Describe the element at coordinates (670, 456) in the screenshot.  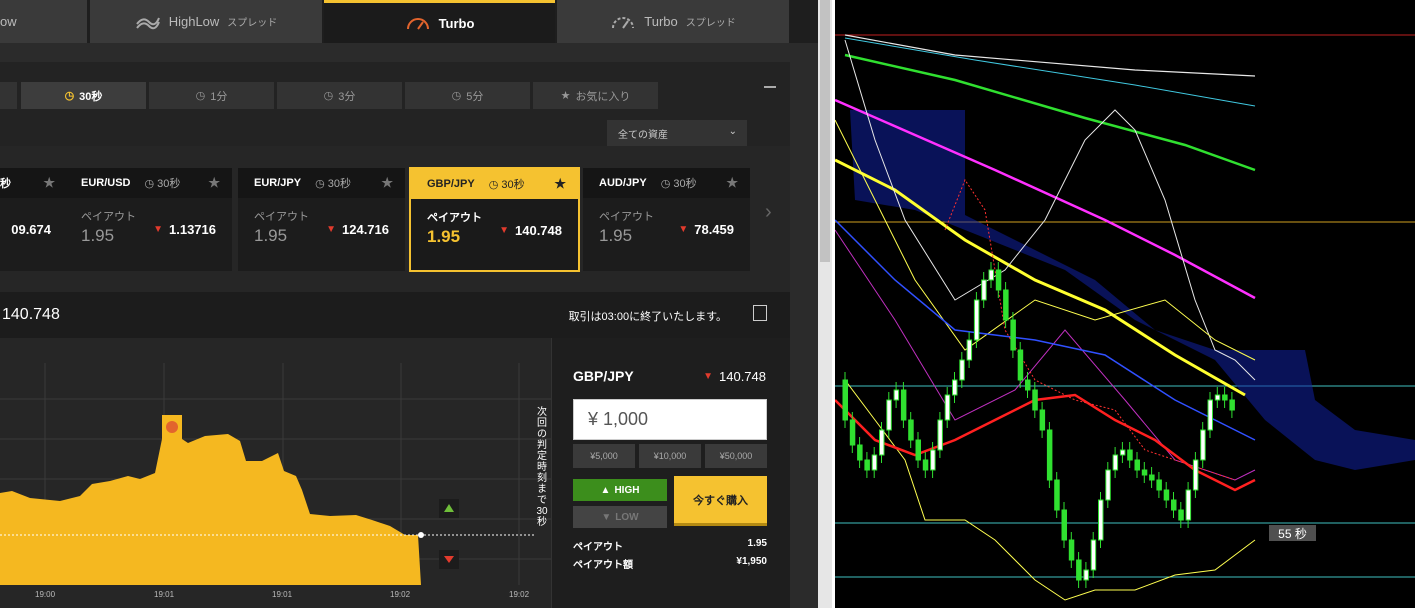
I see `quick-amount-button: ¥10,000` at that location.